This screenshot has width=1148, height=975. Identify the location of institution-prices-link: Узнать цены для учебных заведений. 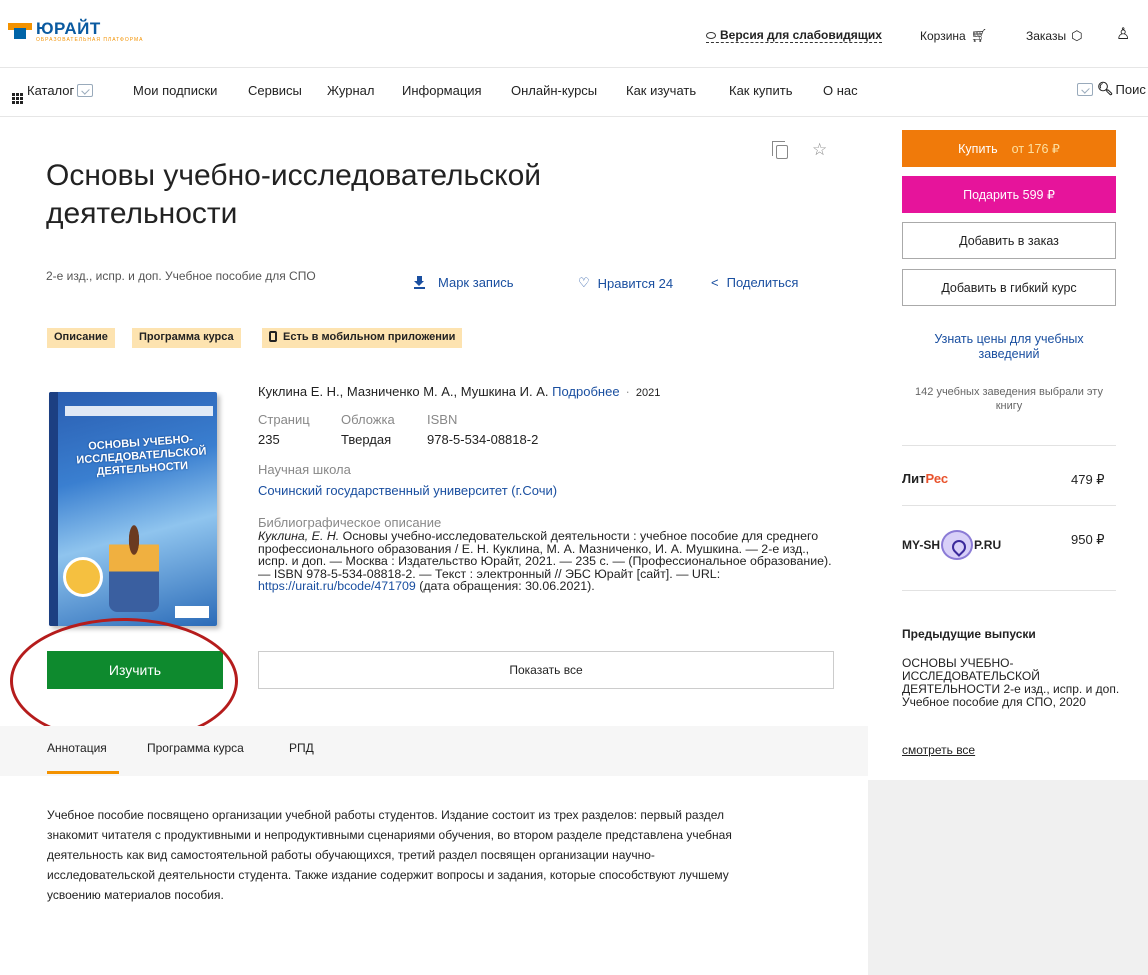
(1009, 347).